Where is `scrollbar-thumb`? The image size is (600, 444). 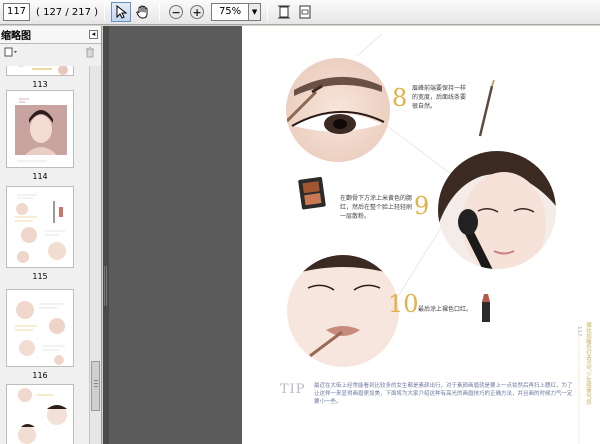
scrollbar-thumb is located at coordinates (95, 386).